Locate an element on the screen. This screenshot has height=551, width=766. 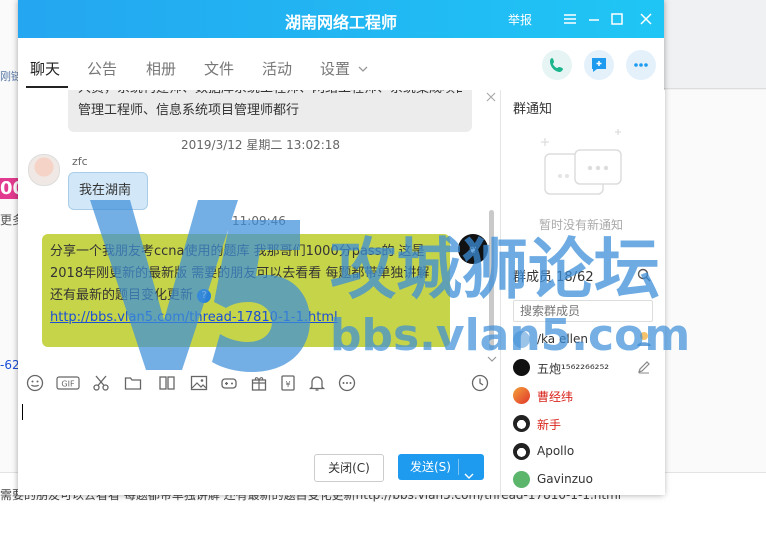
close-icon is located at coordinates (646, 19).